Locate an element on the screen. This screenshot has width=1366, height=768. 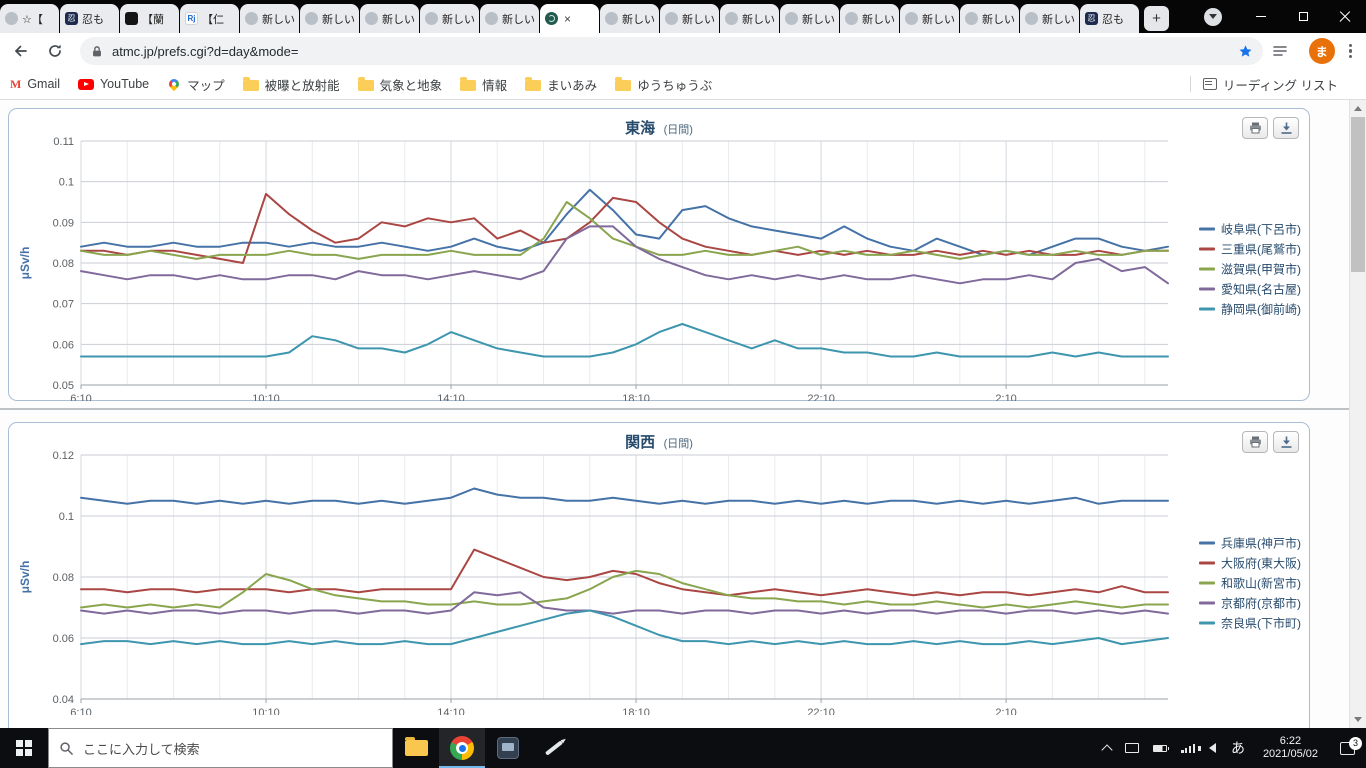
maps-icon is located at coordinates (174, 84).